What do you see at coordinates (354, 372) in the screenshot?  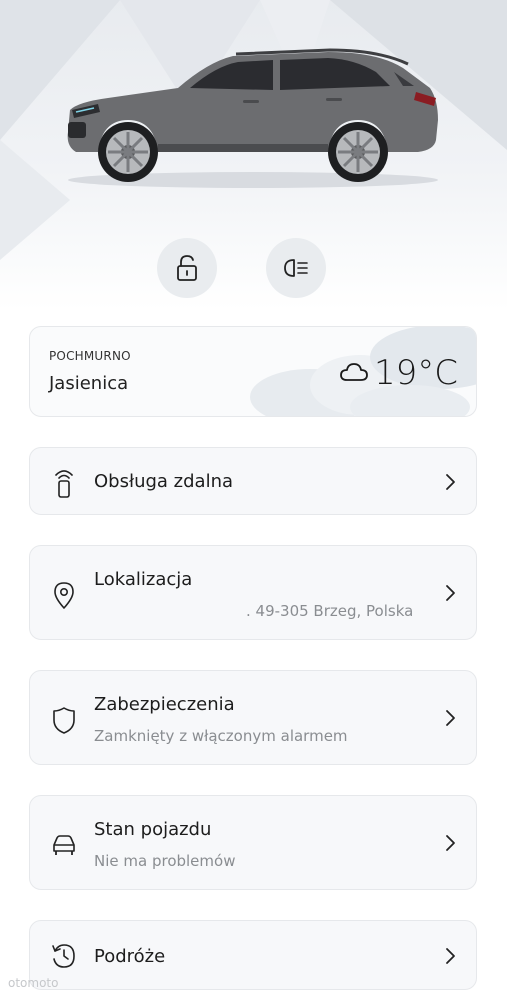 I see `cloud-icon` at bounding box center [354, 372].